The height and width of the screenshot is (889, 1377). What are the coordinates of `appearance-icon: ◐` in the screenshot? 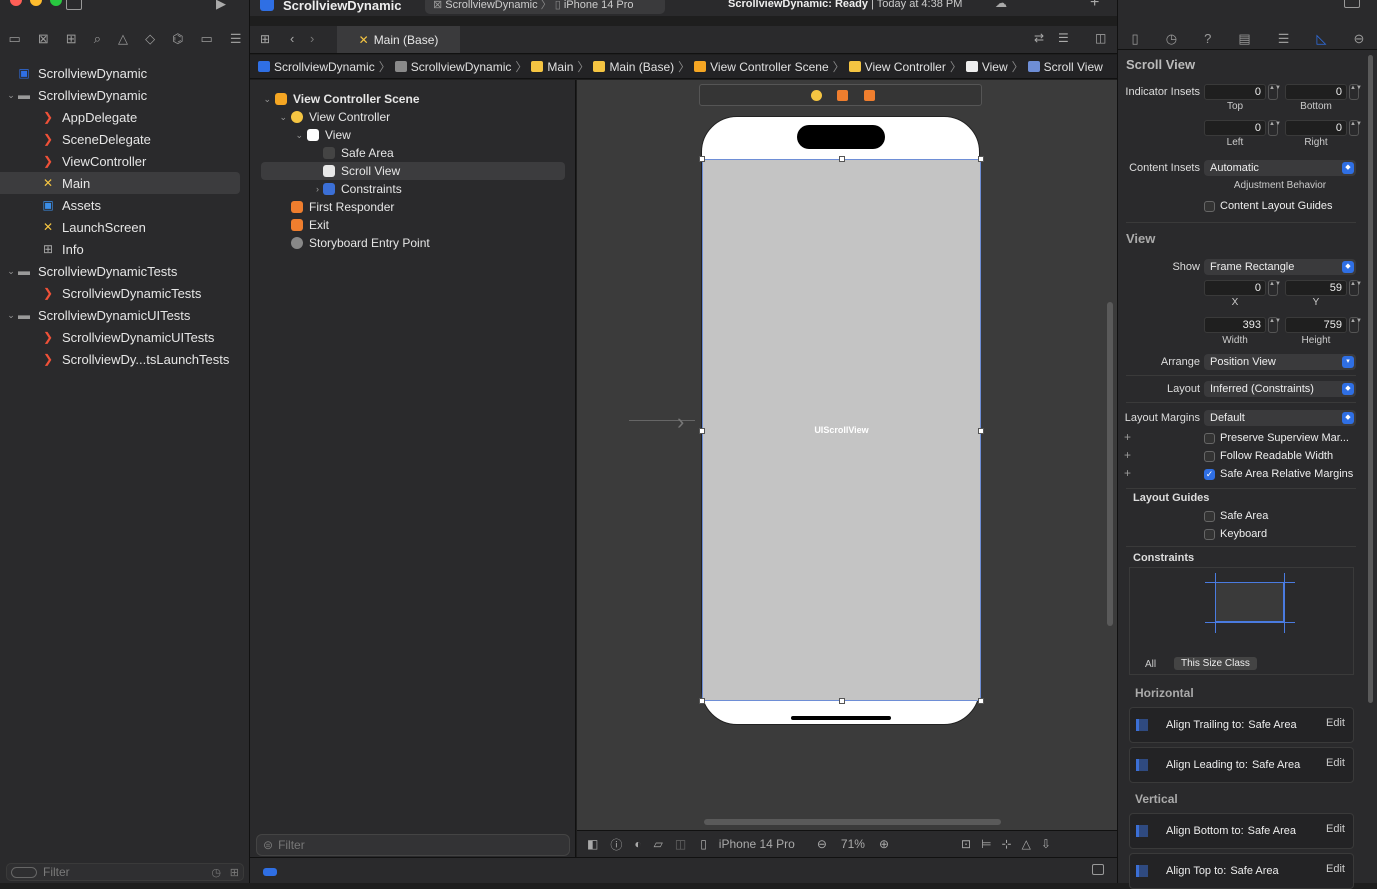 It's located at (637, 844).